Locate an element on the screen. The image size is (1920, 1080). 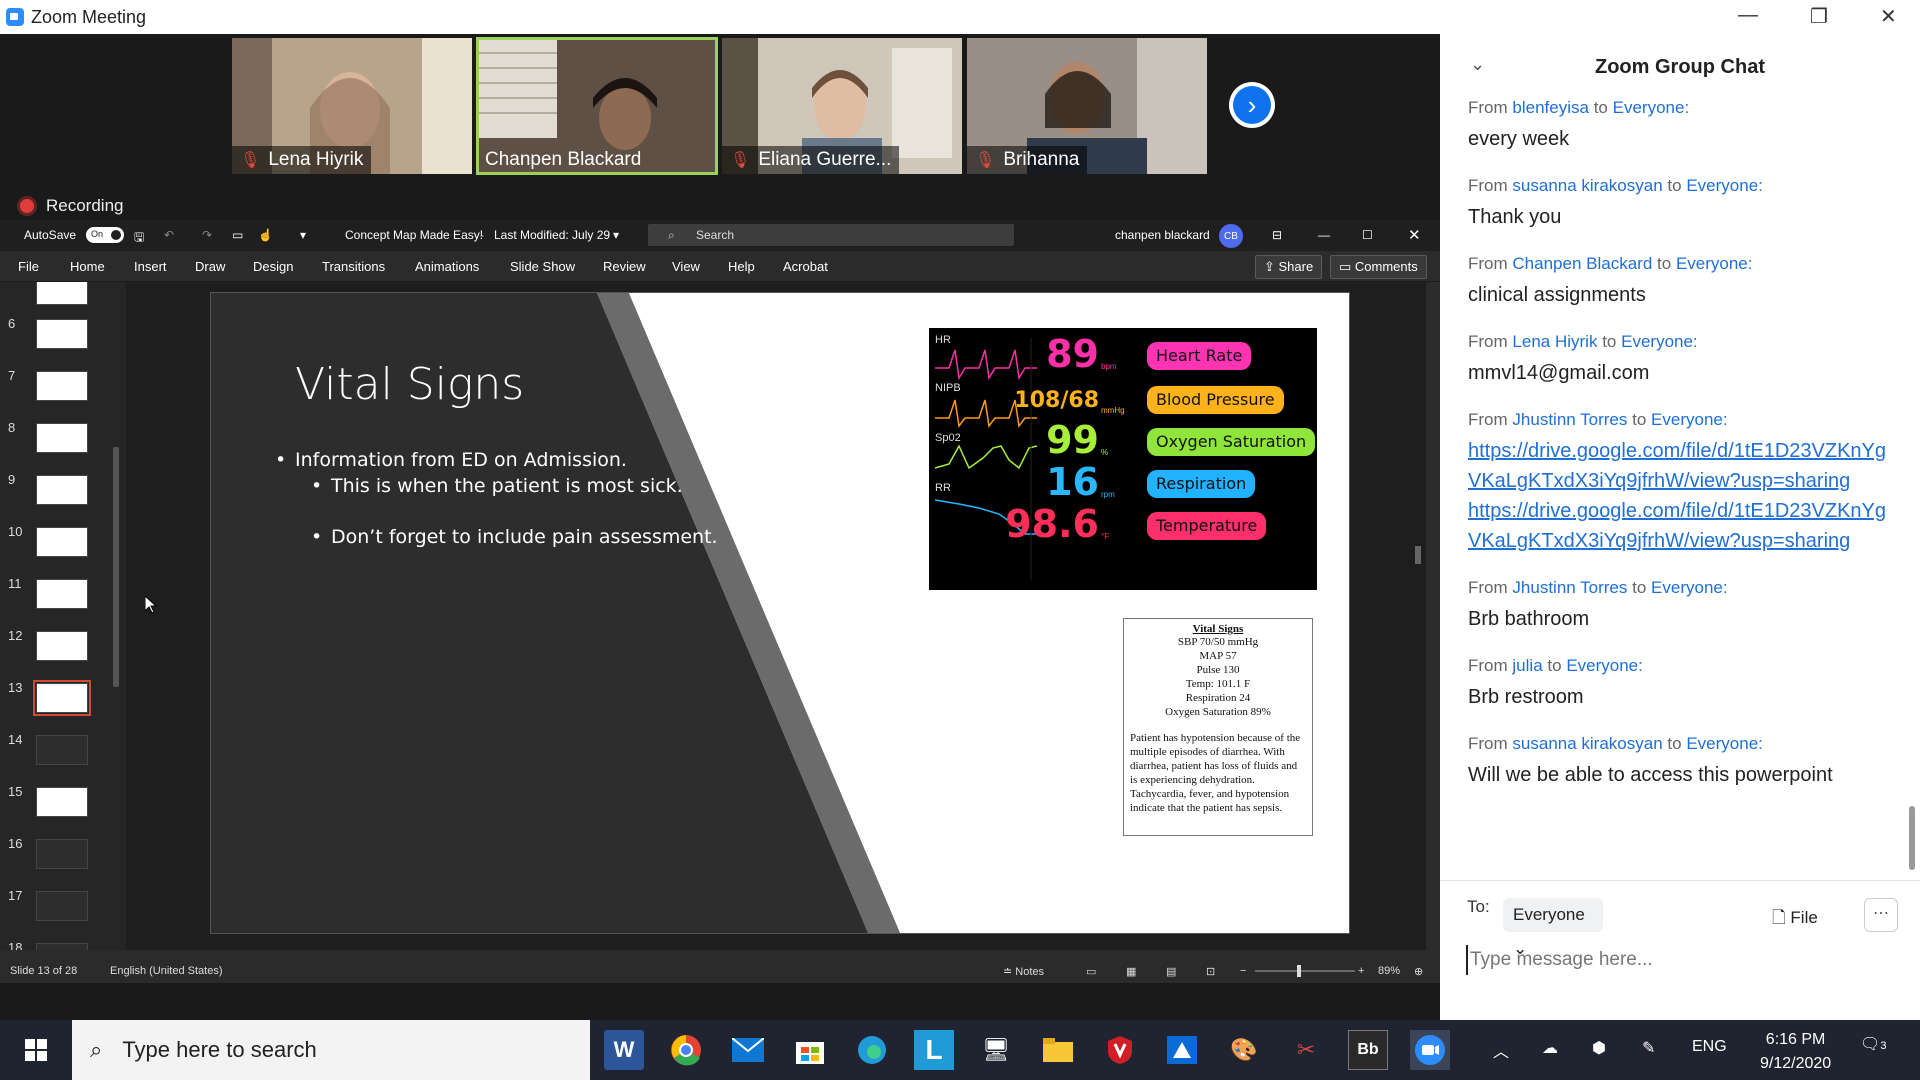
tab-acrobat: Acrobat is located at coordinates (805, 266).